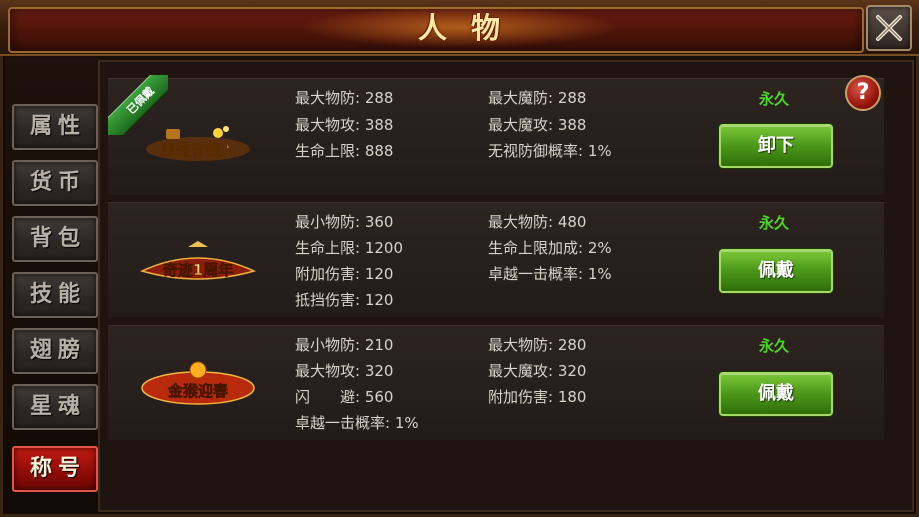 This screenshot has width=919, height=517. Describe the element at coordinates (197, 391) in the screenshot. I see `badge-text: 金猴迎春` at that location.